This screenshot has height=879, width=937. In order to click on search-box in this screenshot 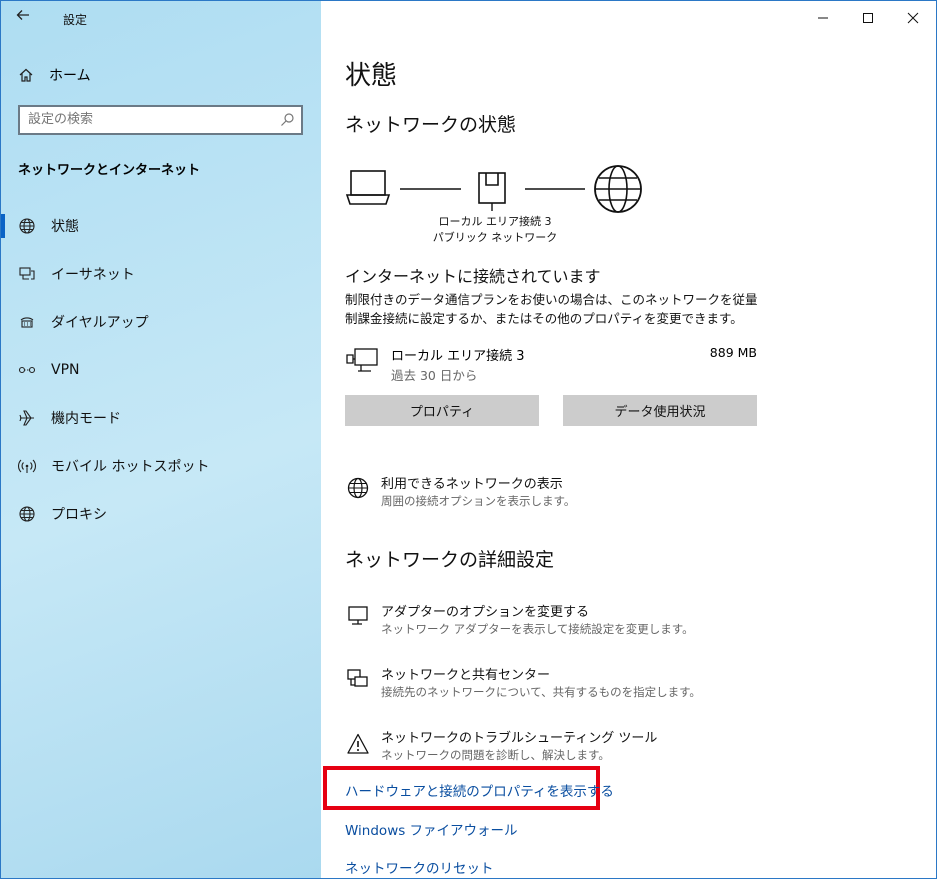, I will do `click(160, 120)`.